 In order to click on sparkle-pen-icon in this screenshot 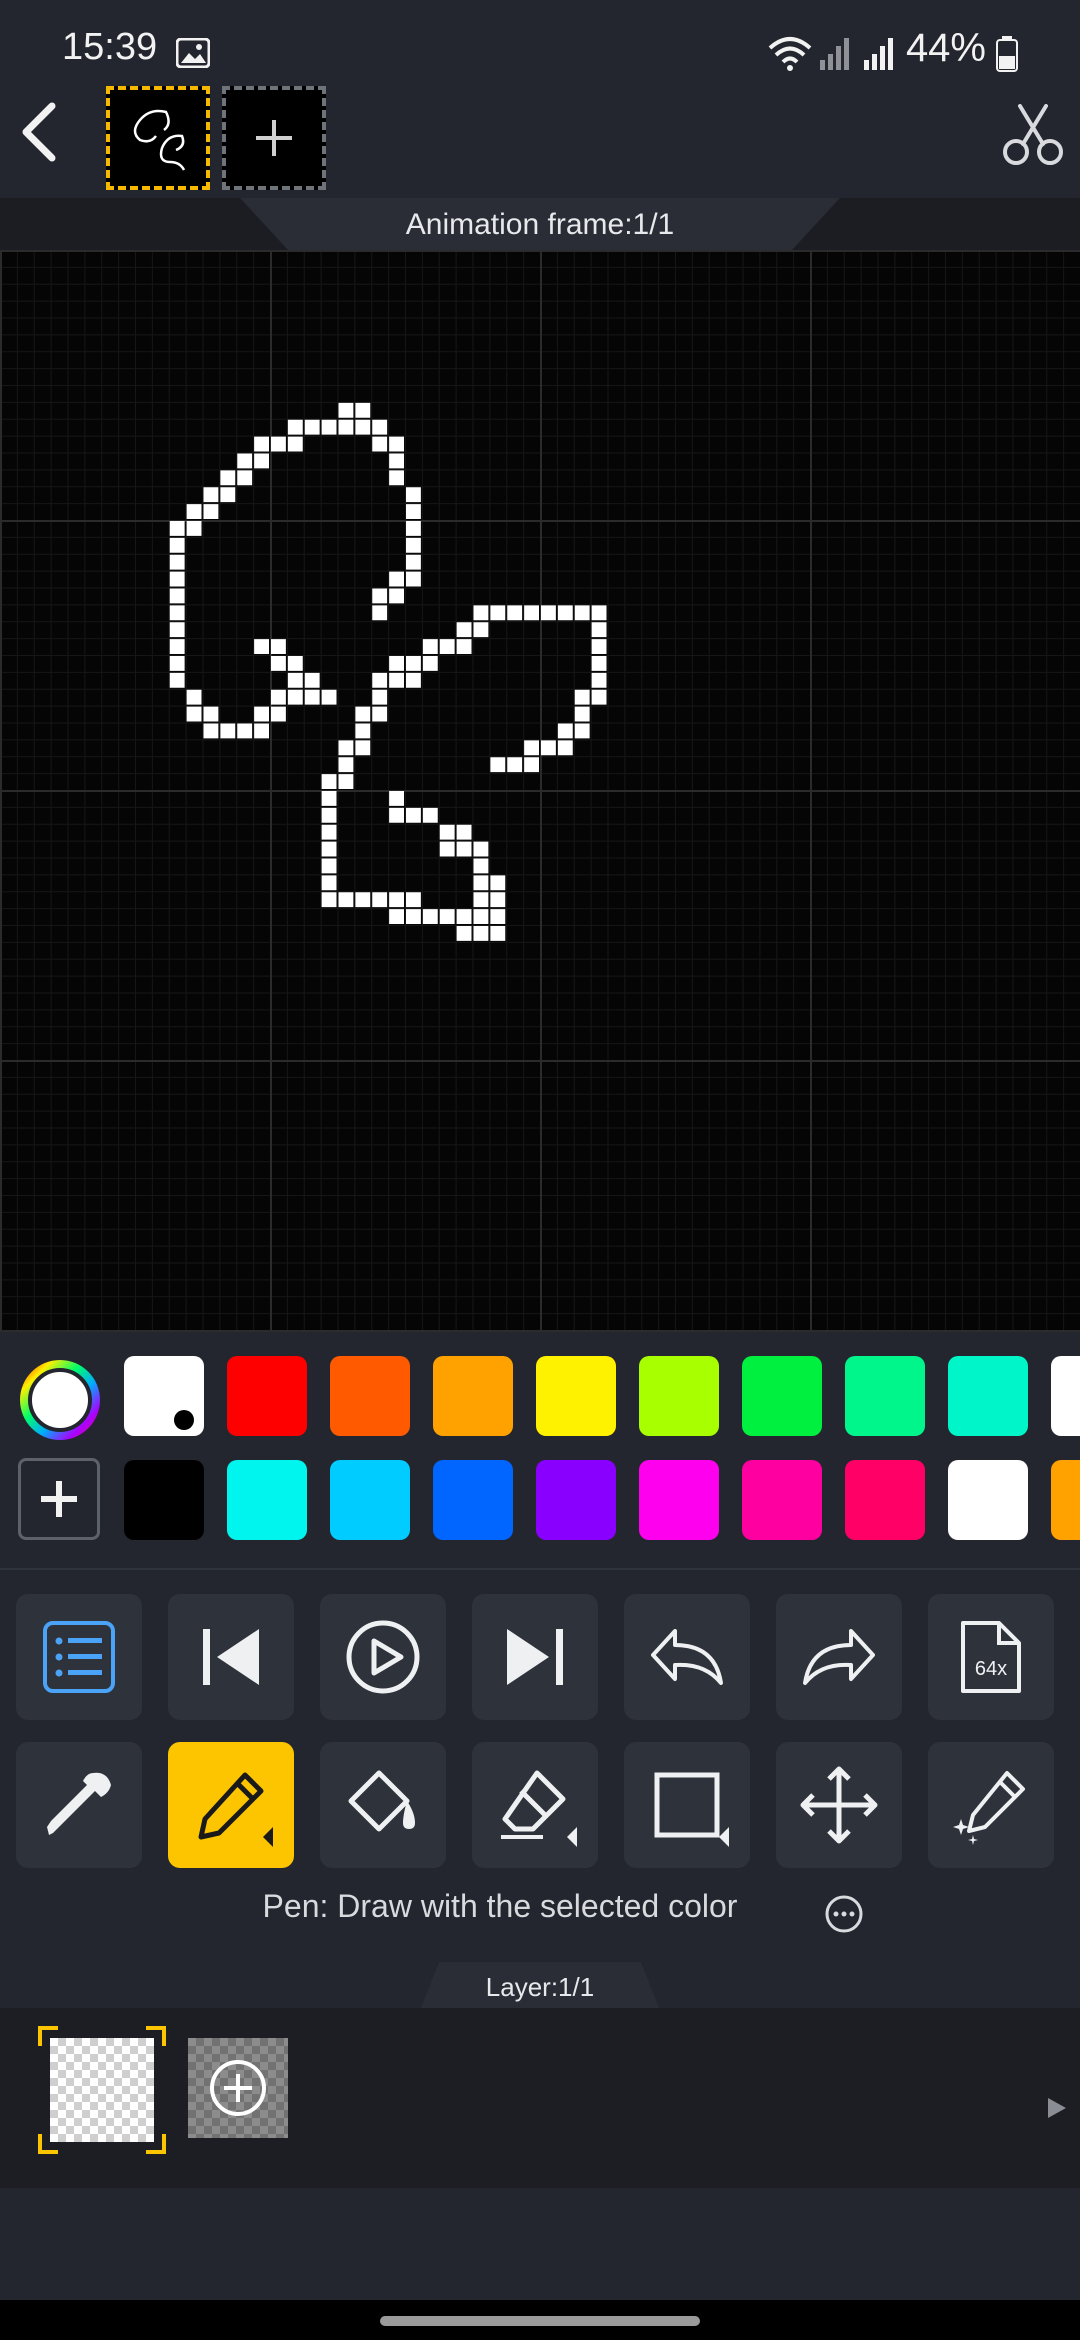, I will do `click(989, 1808)`.